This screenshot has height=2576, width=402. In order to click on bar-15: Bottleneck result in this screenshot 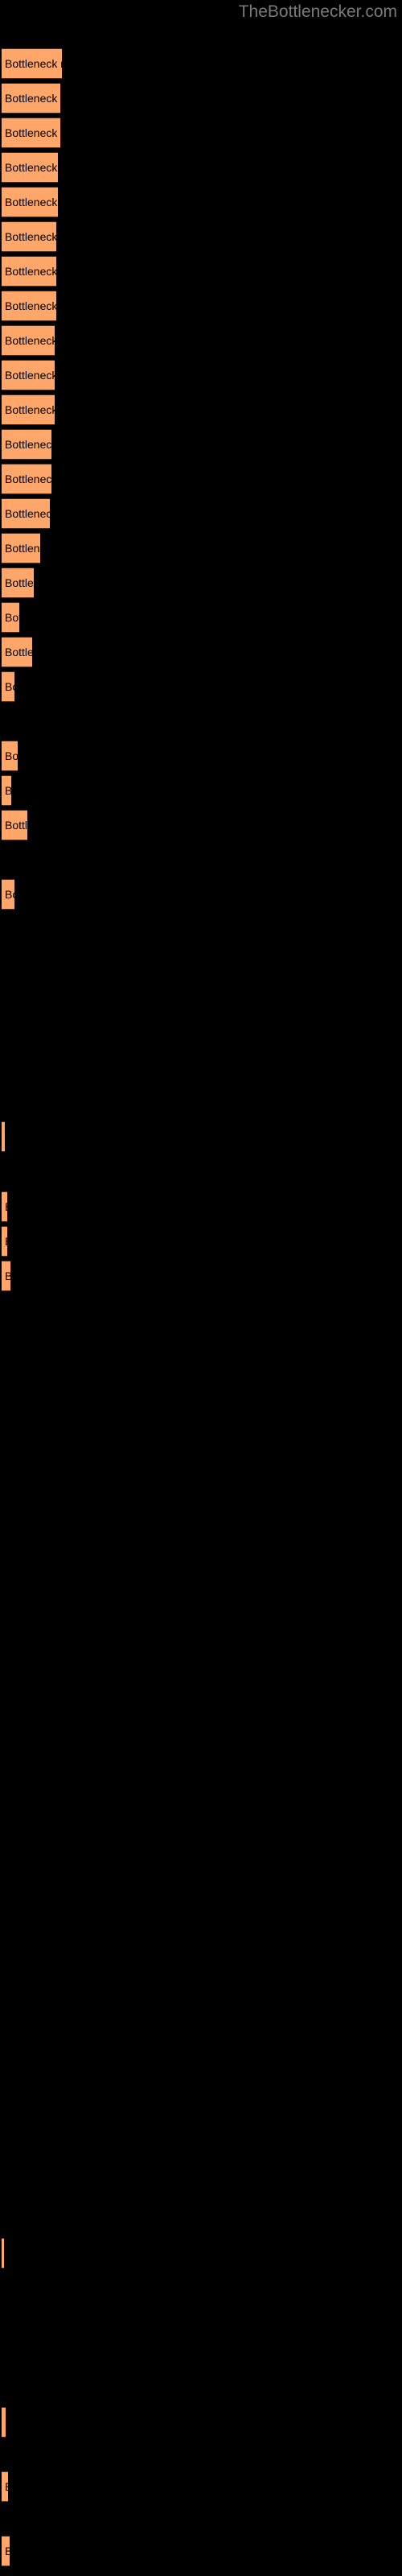, I will do `click(21, 548)`.